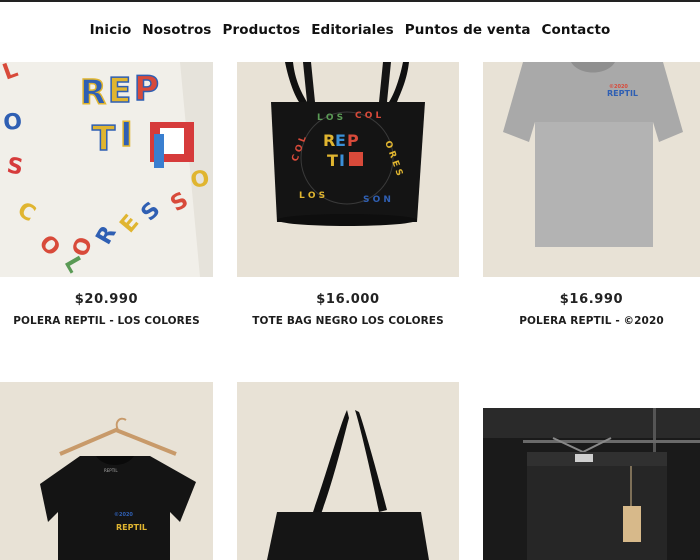 This screenshot has width=700, height=560. What do you see at coordinates (622, 93) in the screenshot?
I see `small-logo-text: REPTIL` at bounding box center [622, 93].